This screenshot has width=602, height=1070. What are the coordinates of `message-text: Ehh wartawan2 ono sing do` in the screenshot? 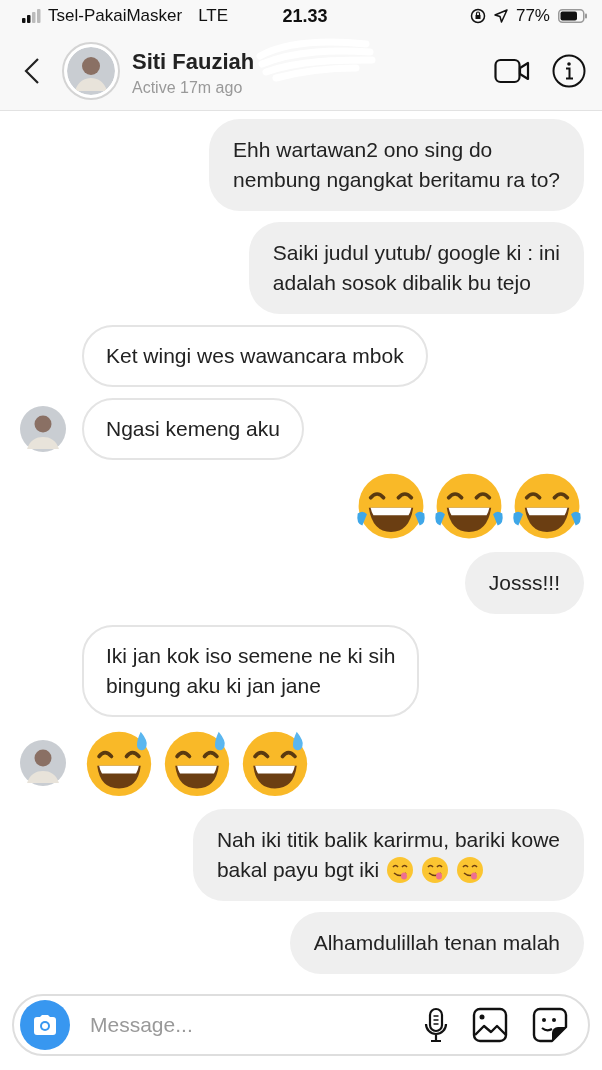 It's located at (363, 150).